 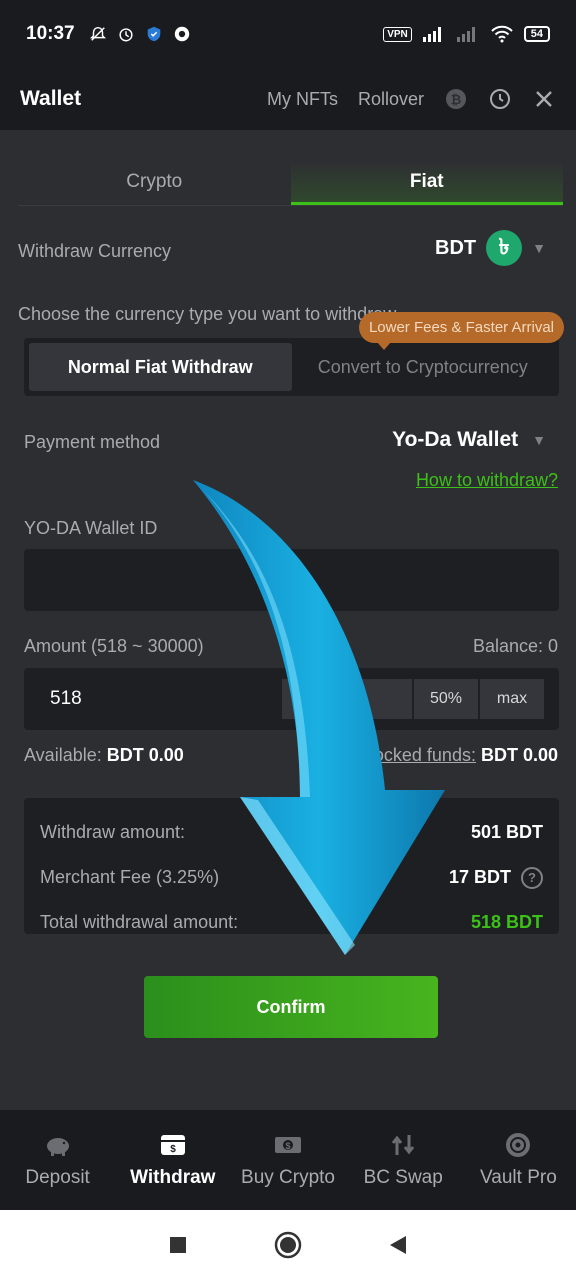 I want to click on wallet-id-input, so click(x=291, y=580).